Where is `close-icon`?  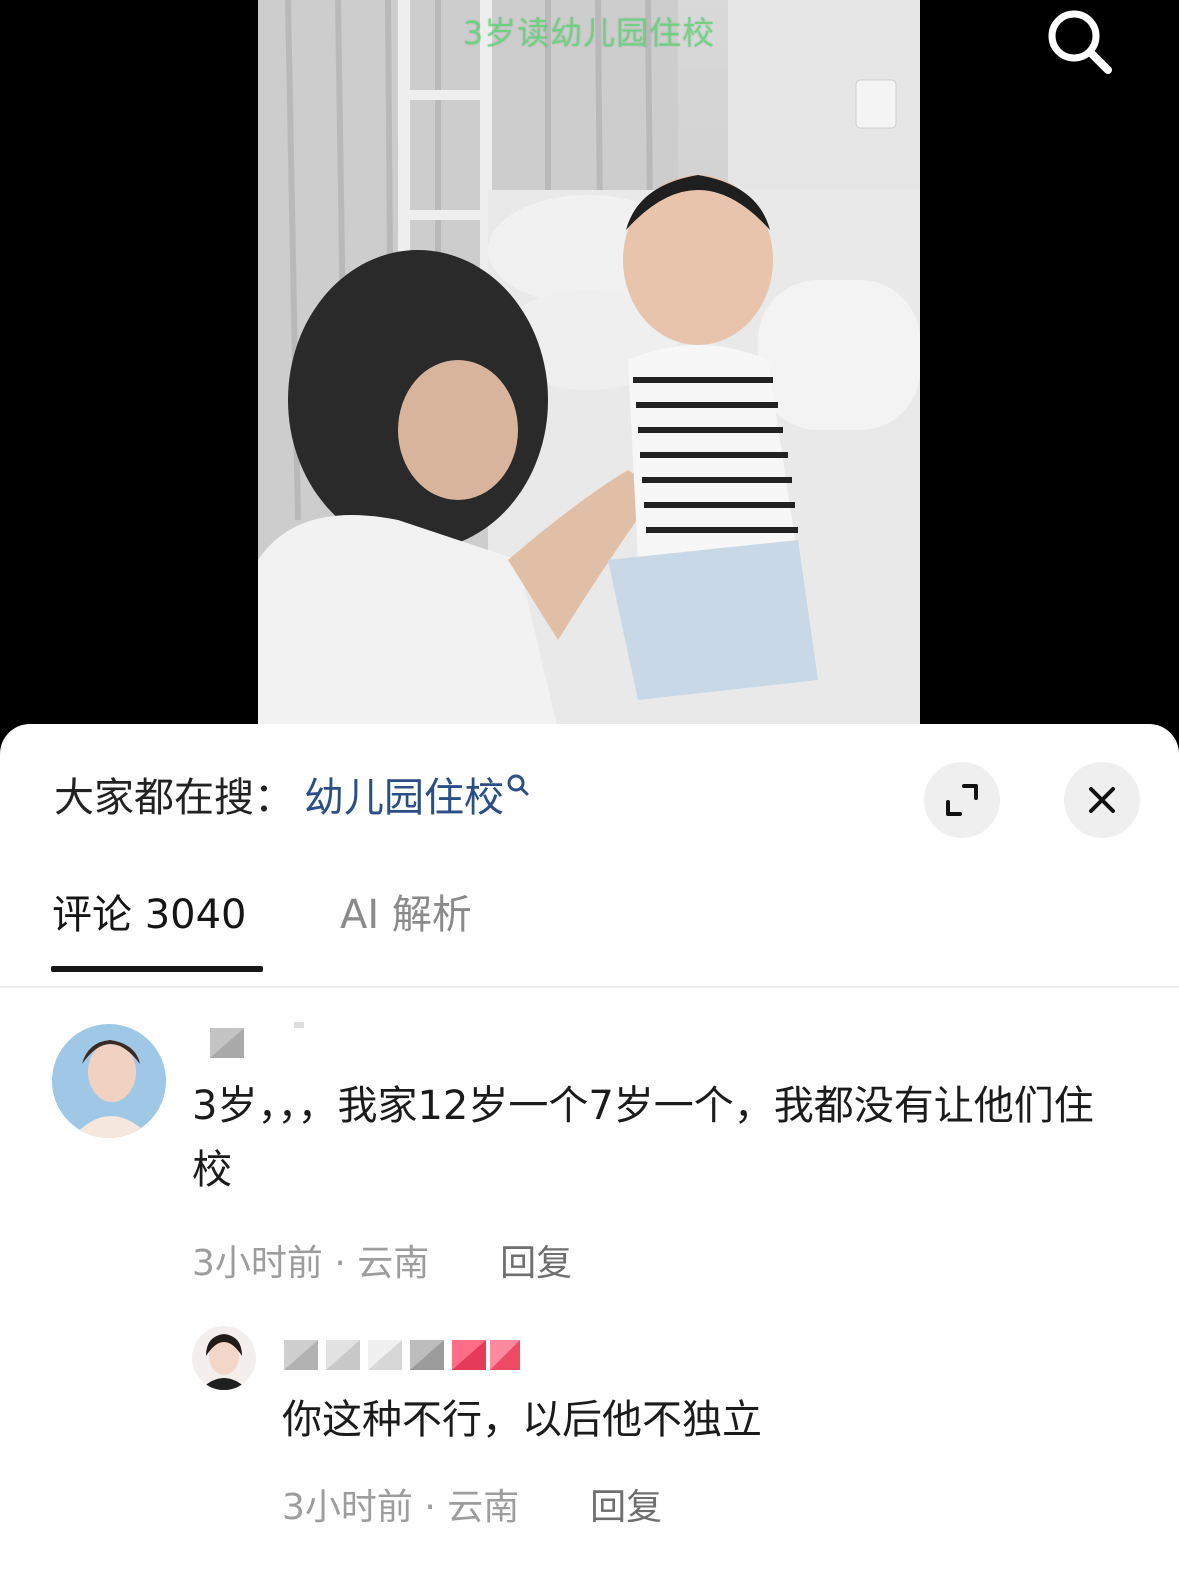
close-icon is located at coordinates (1102, 800).